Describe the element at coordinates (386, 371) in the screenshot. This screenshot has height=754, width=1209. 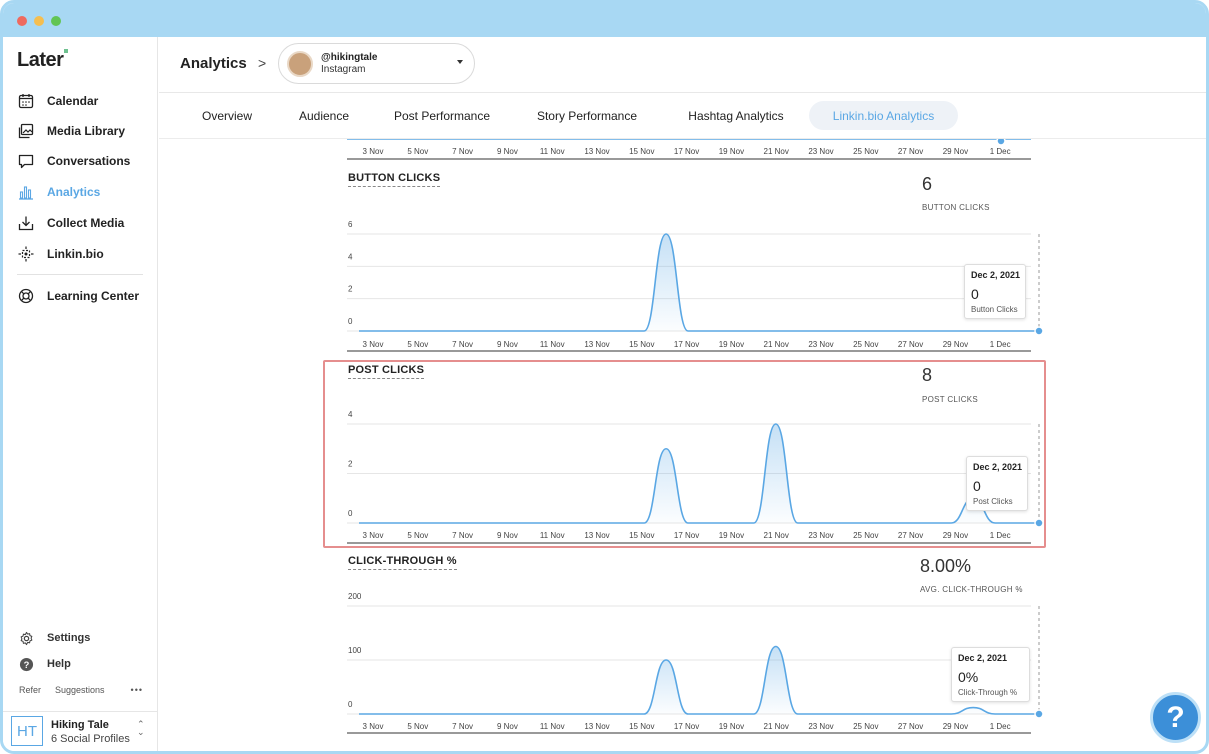
I see `post-clicks-title: POST CLICKS` at that location.